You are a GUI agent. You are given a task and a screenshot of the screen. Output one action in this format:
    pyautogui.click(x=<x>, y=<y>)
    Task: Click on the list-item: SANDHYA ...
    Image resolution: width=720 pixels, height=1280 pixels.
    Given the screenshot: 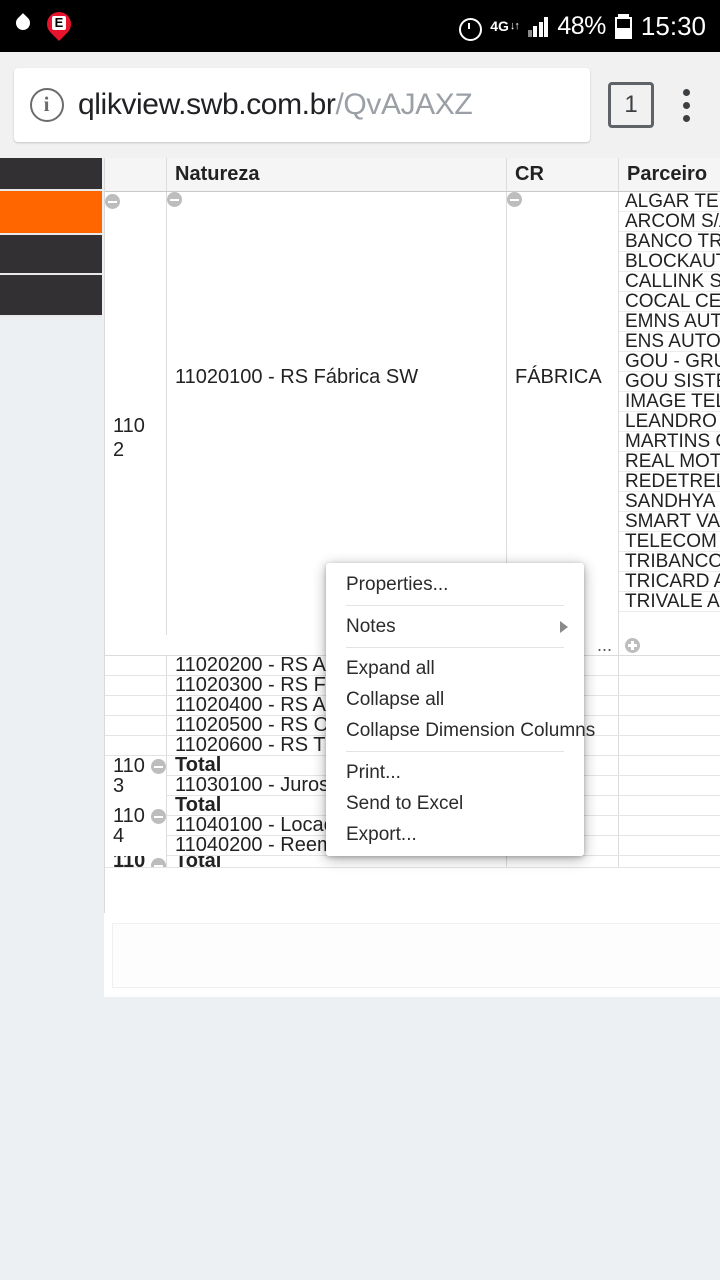 What is the action you would take?
    pyautogui.click(x=669, y=502)
    